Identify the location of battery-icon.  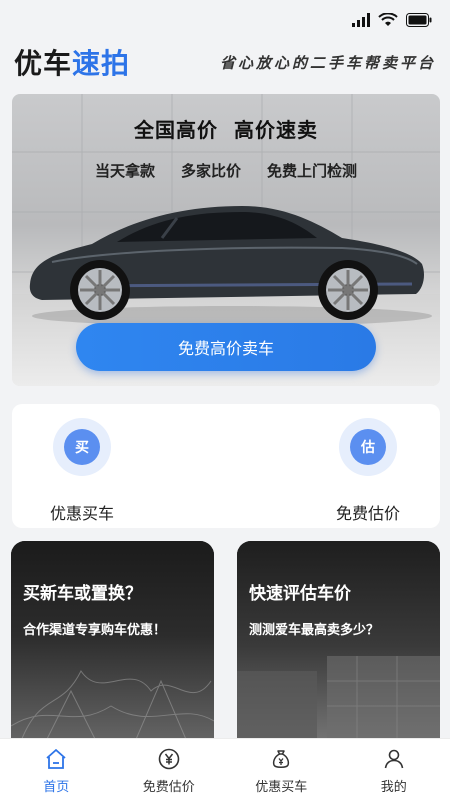
(419, 20).